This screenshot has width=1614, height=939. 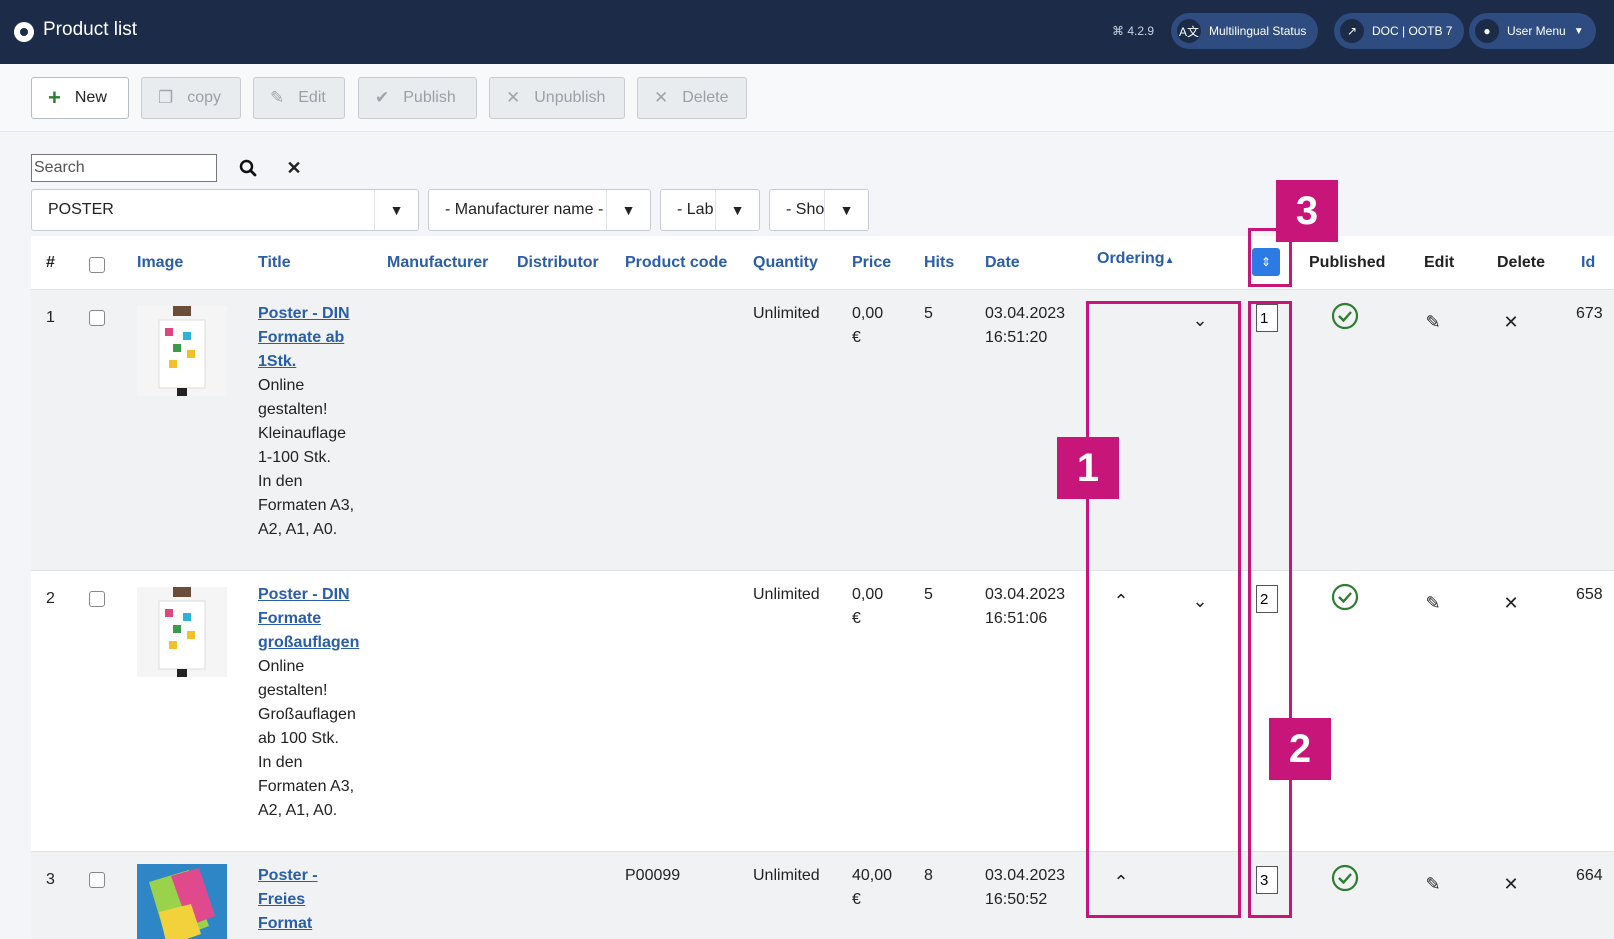 I want to click on col-hits: Hits, so click(x=939, y=263).